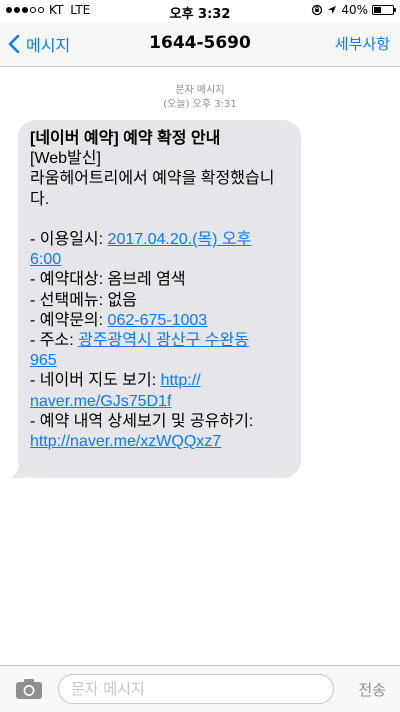 This screenshot has width=400, height=712. Describe the element at coordinates (384, 10) in the screenshot. I see `battery-icon` at that location.